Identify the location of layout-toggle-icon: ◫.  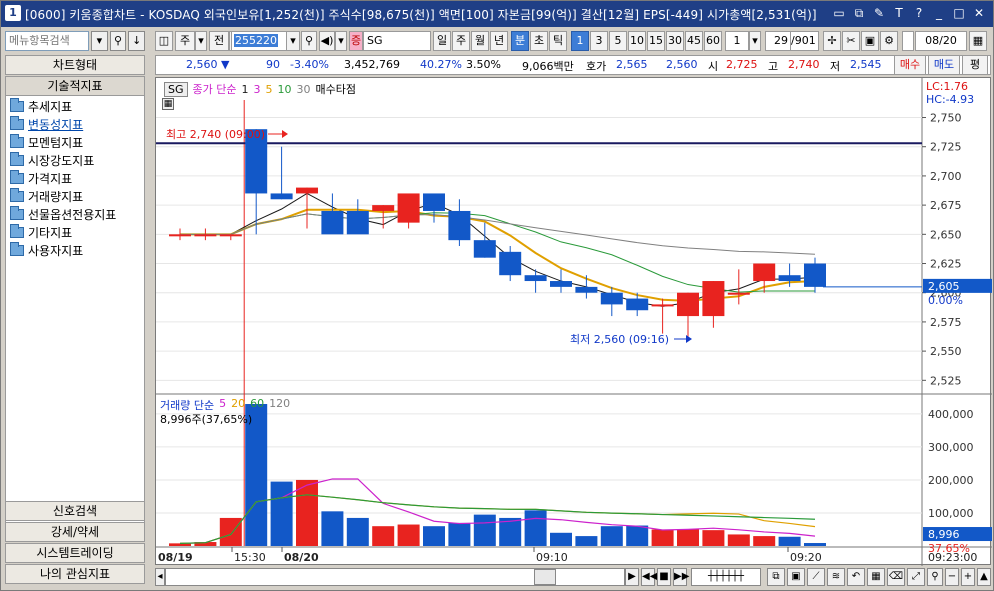
(164, 41).